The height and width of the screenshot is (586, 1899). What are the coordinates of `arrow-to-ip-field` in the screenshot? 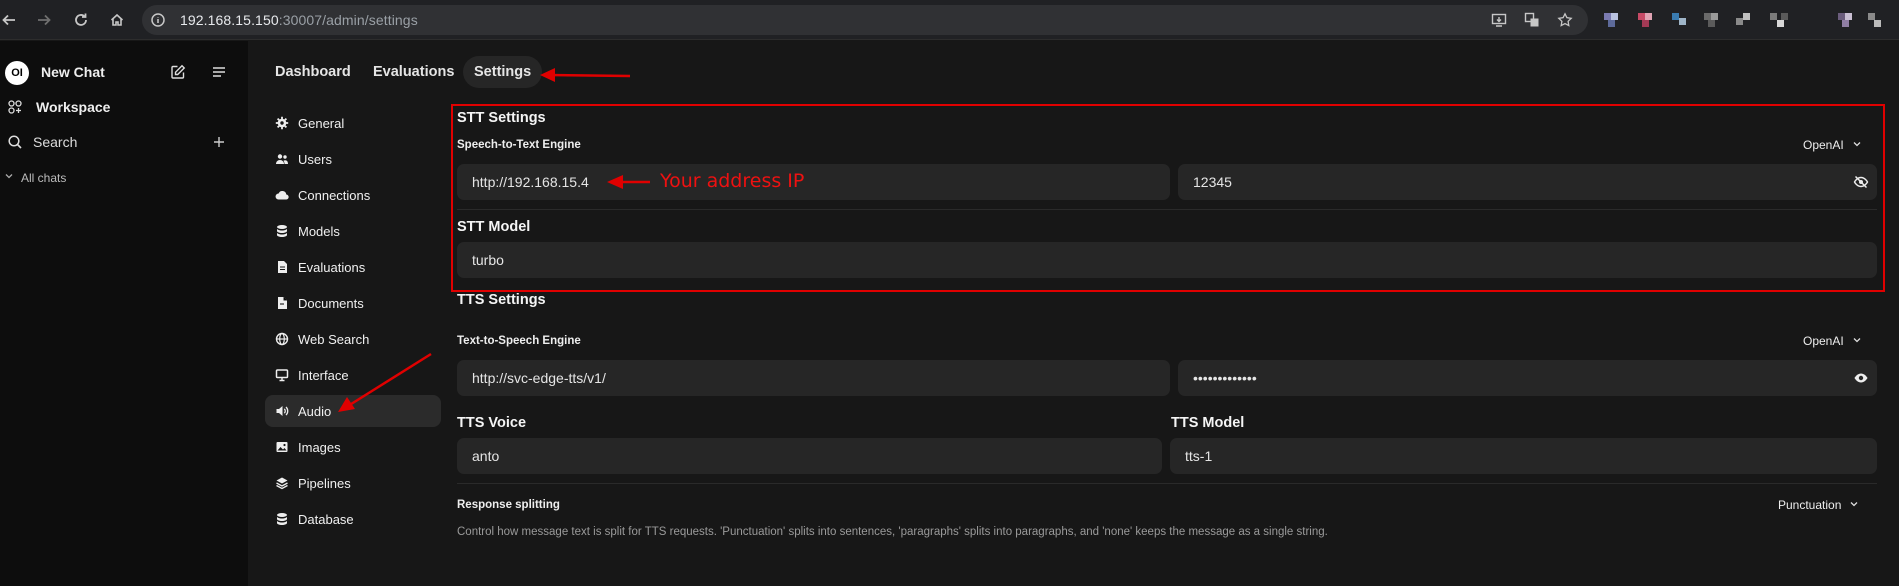 It's located at (628, 182).